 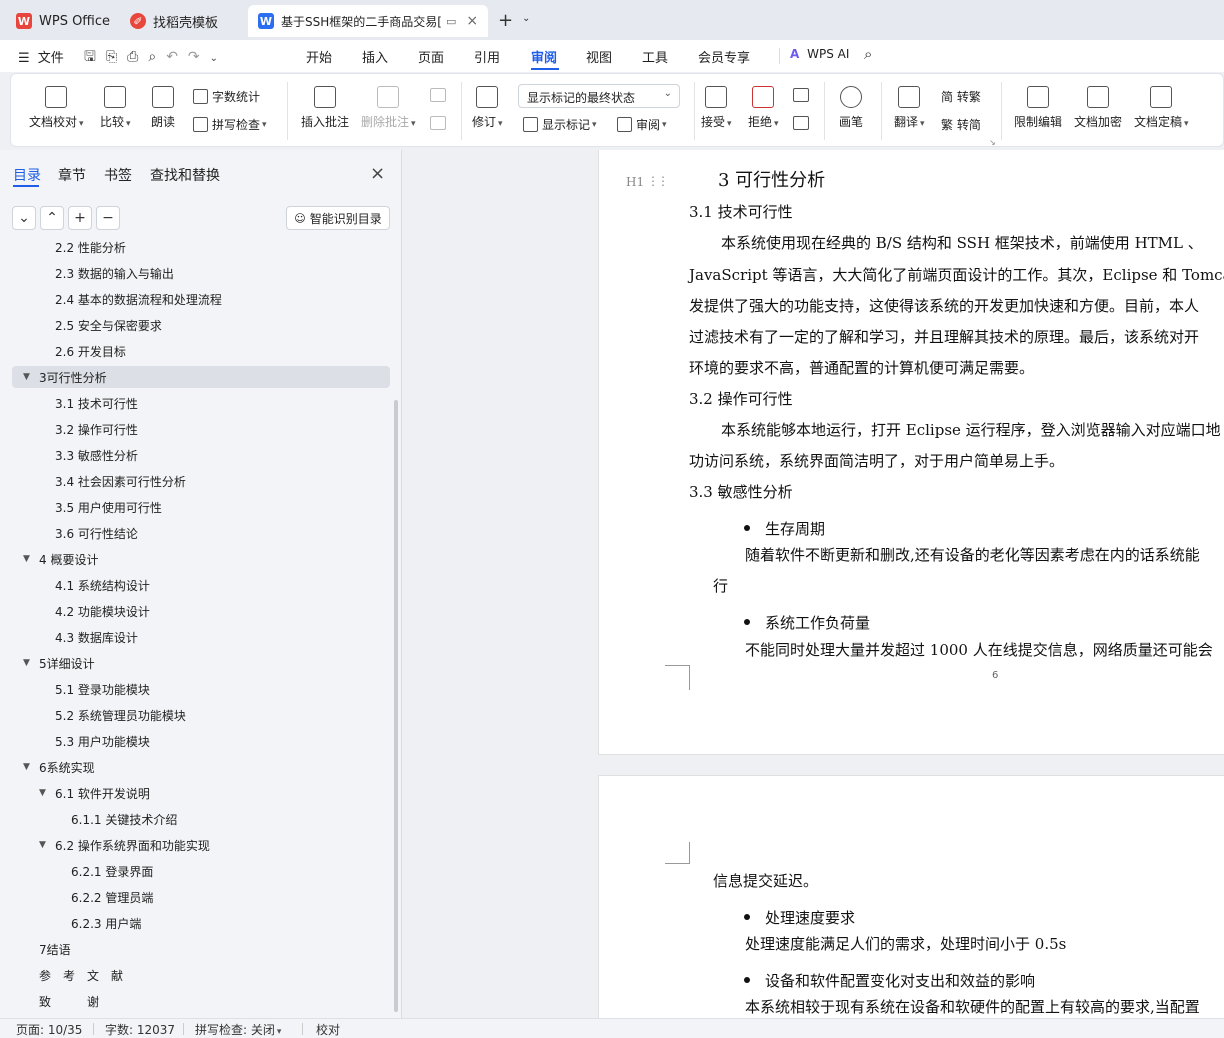 What do you see at coordinates (201, 871) in the screenshot?
I see `toc-item: 6.2.1 登录界面` at bounding box center [201, 871].